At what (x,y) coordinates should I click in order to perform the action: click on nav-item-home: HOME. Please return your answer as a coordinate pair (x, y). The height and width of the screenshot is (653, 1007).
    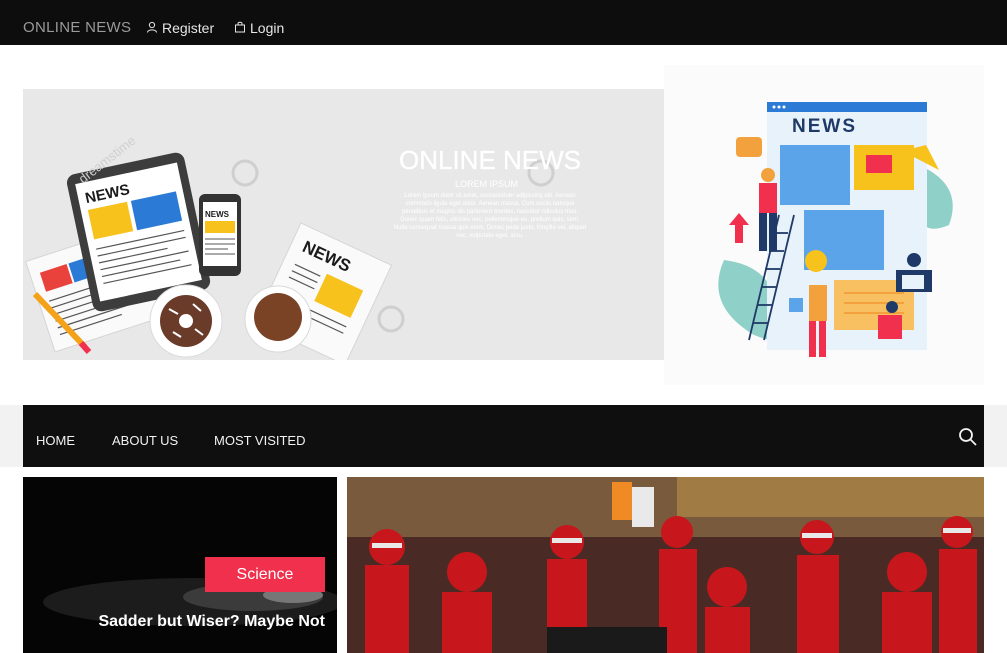
    Looking at the image, I should click on (55, 440).